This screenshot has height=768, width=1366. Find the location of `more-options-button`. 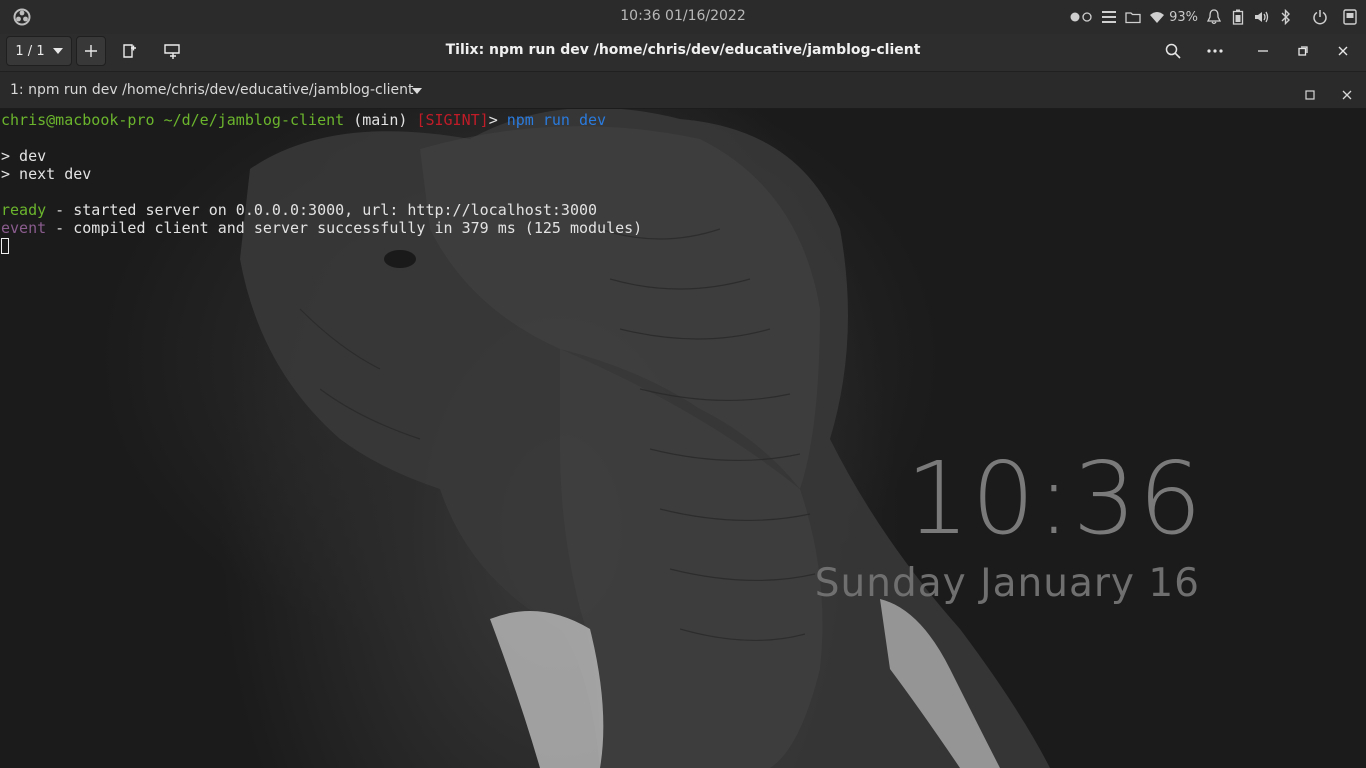

more-options-button is located at coordinates (1215, 51).